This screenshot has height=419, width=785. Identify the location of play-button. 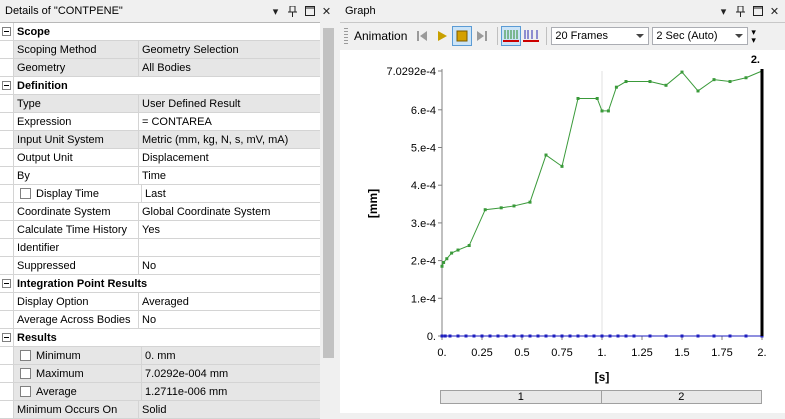
(442, 36).